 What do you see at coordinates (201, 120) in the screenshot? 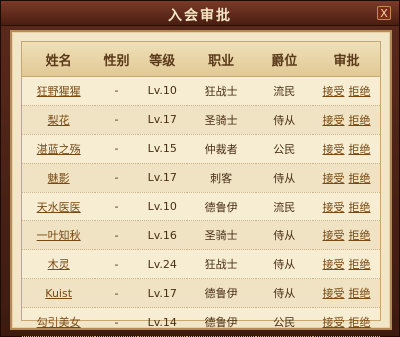
I see `table-row: 梨花 - Lv.17 圣骑士 侍从 接受 拒绝` at bounding box center [201, 120].